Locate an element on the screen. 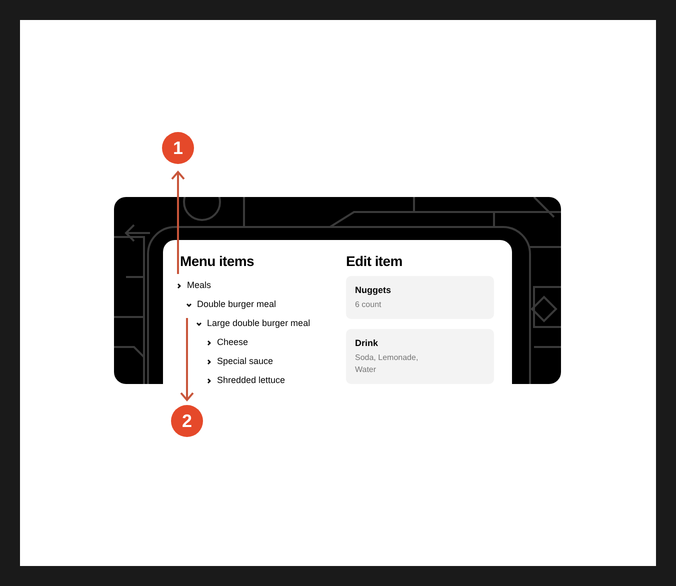  item-detail: 6 count is located at coordinates (368, 305).